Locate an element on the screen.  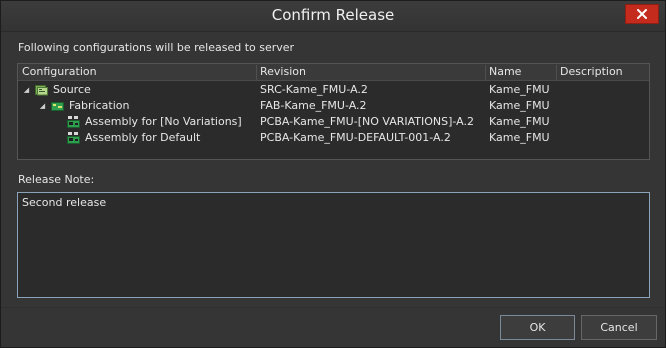
tree-item-assembly-default: Assembly for Default is located at coordinates (133, 138).